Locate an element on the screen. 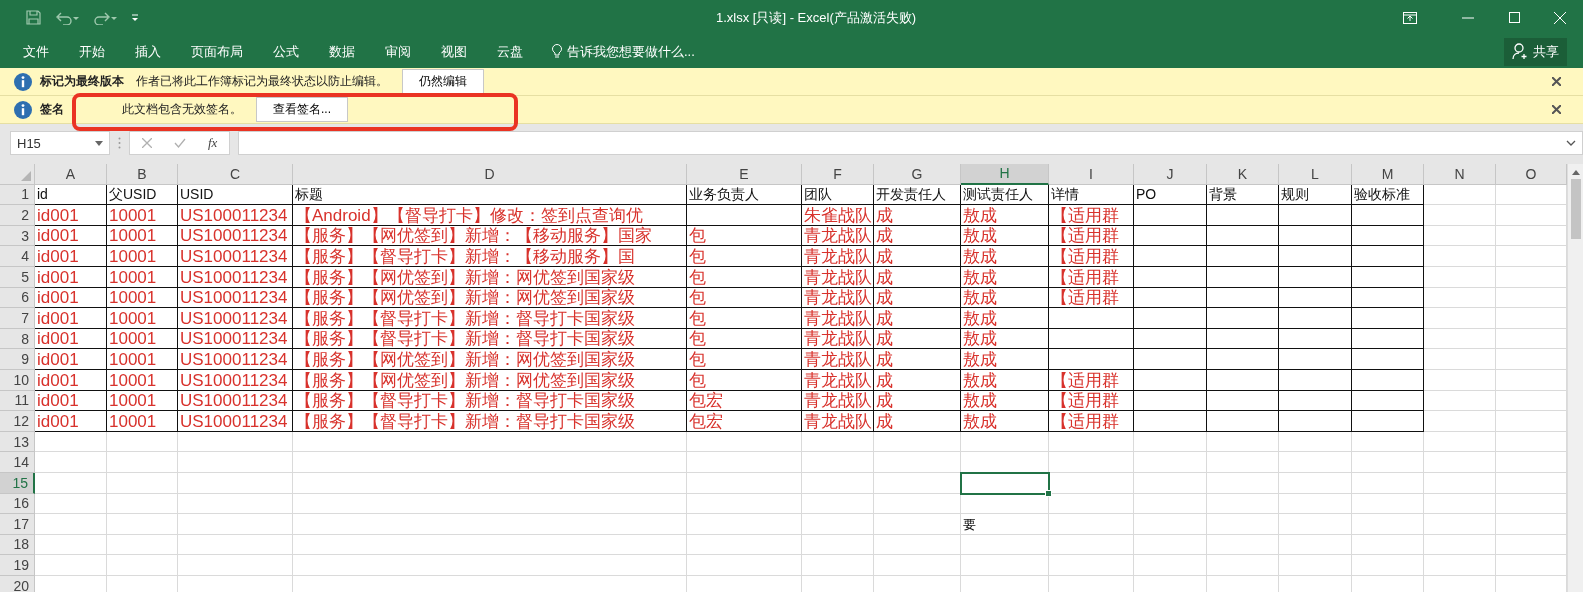 This screenshot has height=592, width=1583. check-icon is located at coordinates (180, 143).